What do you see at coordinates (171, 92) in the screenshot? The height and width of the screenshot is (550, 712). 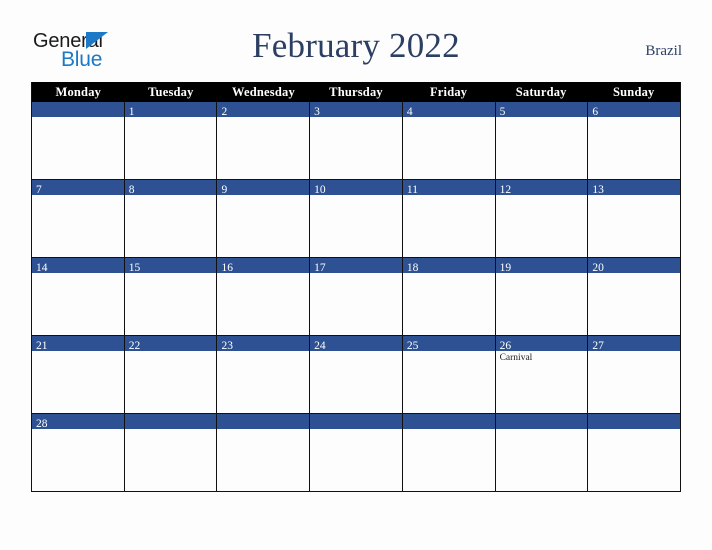 I see `day-of-week-tuesday: Tuesday` at bounding box center [171, 92].